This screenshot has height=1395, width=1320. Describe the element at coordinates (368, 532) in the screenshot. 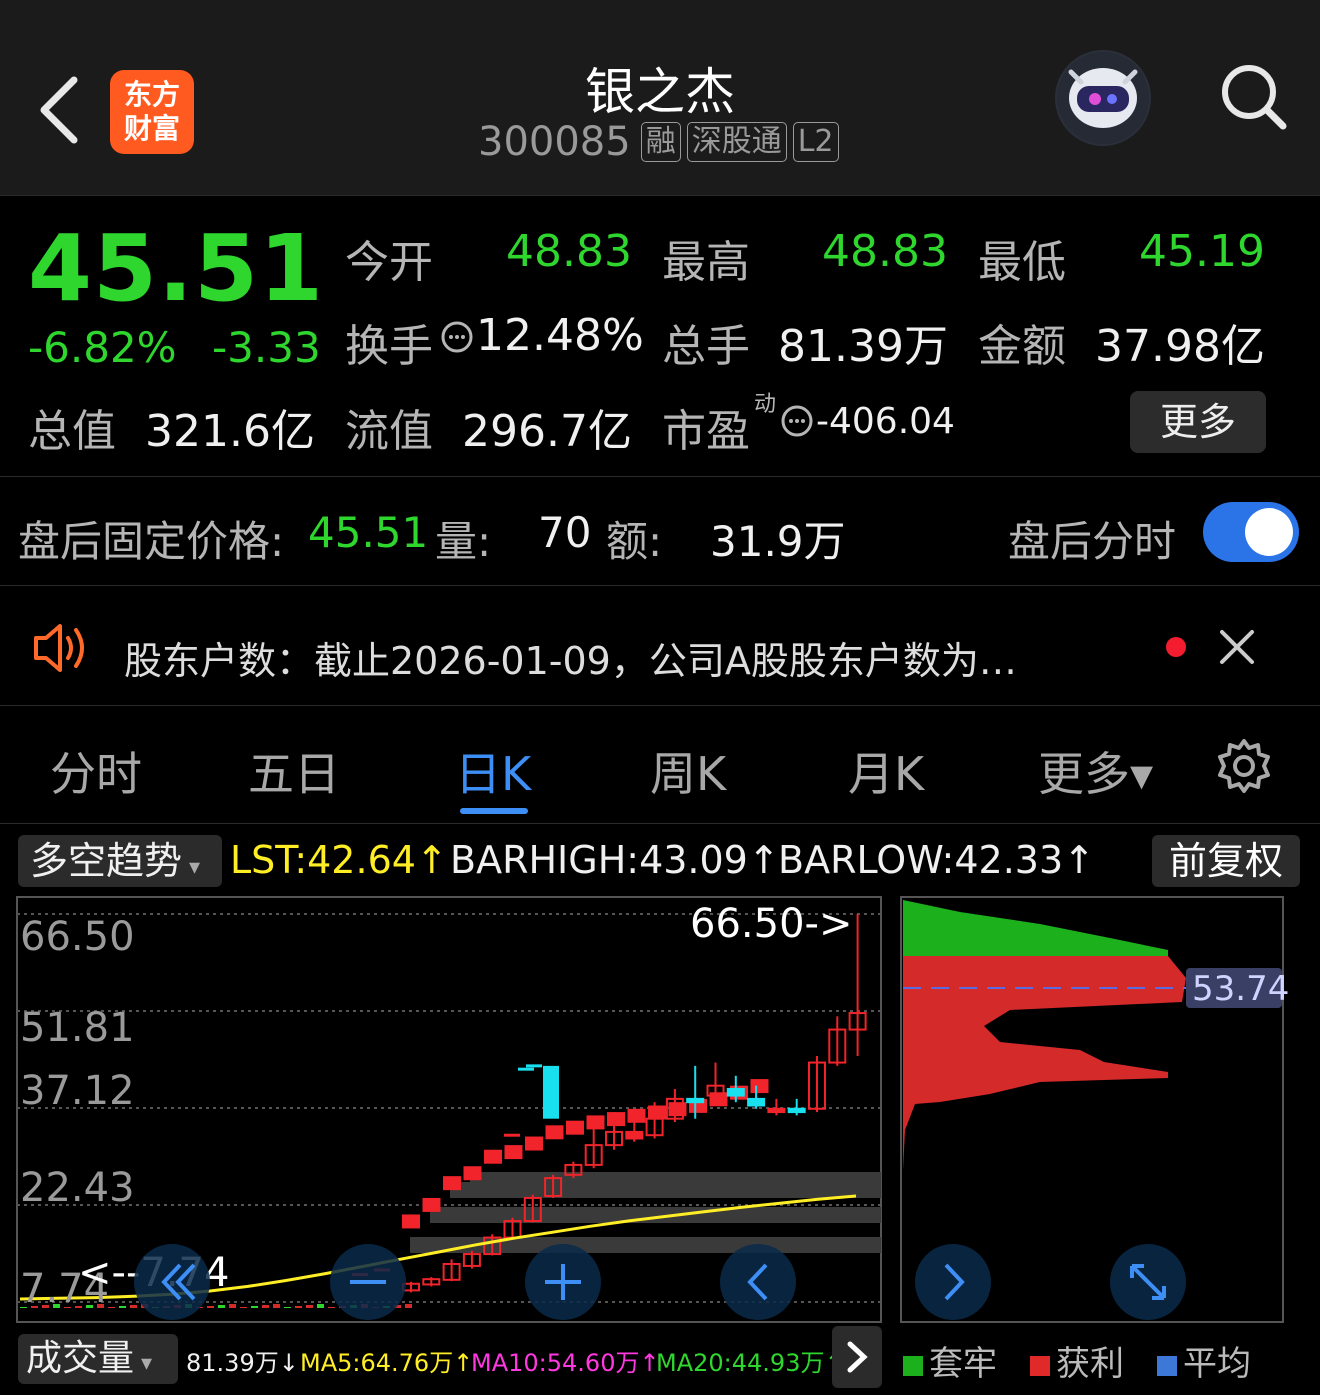

I see `after-price-value: 45.51` at that location.